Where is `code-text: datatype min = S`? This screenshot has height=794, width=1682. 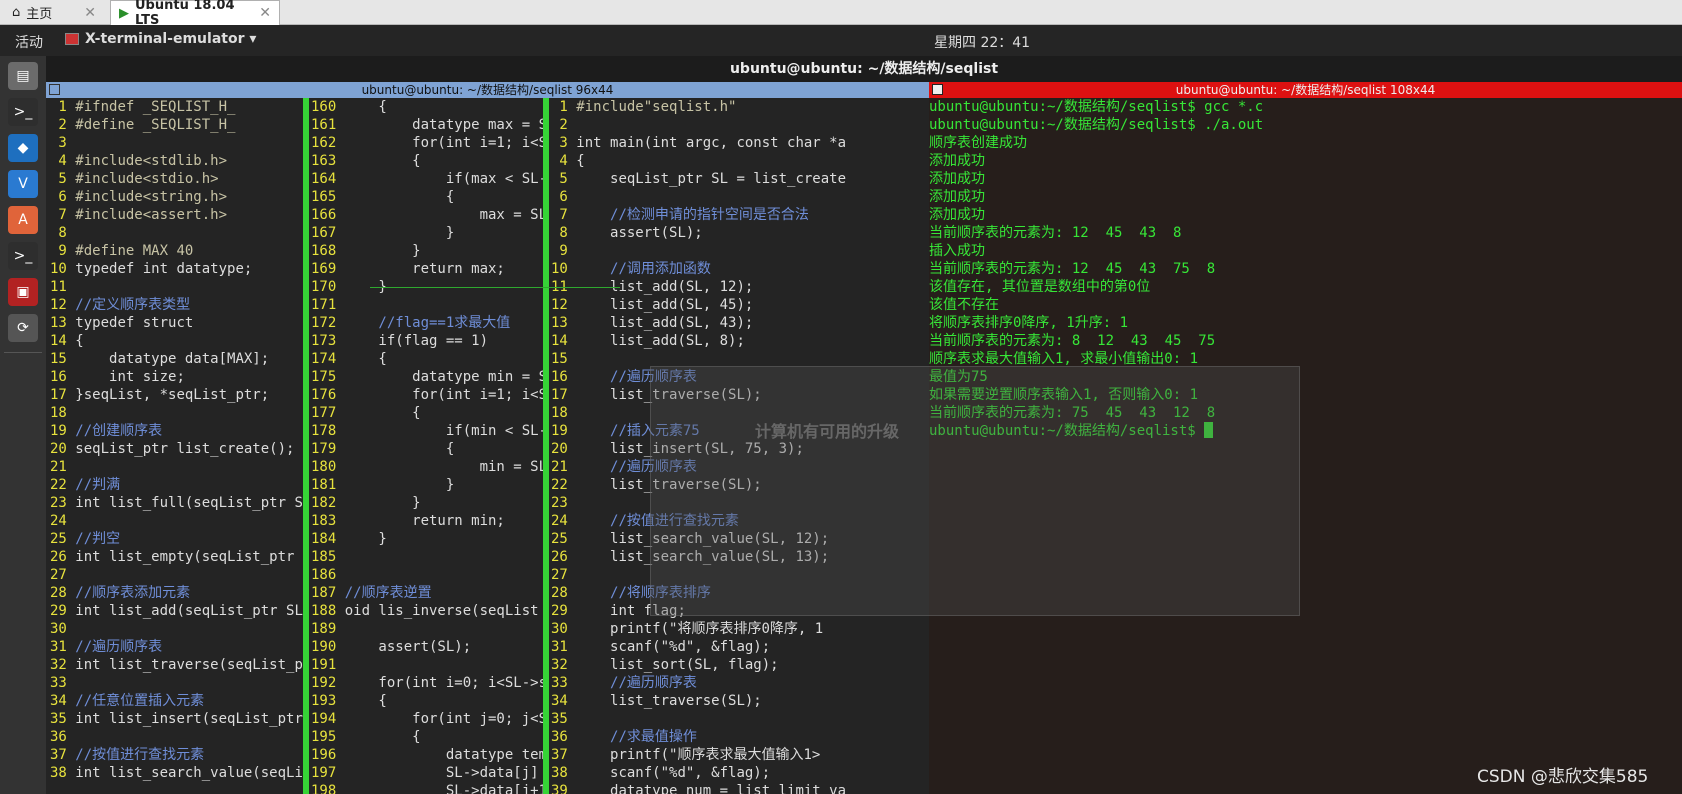 code-text: datatype min = S is located at coordinates (443, 377).